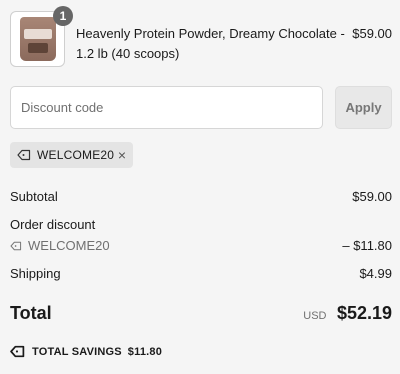 The image size is (400, 374). What do you see at coordinates (372, 33) in the screenshot?
I see `product-price: $59.00` at bounding box center [372, 33].